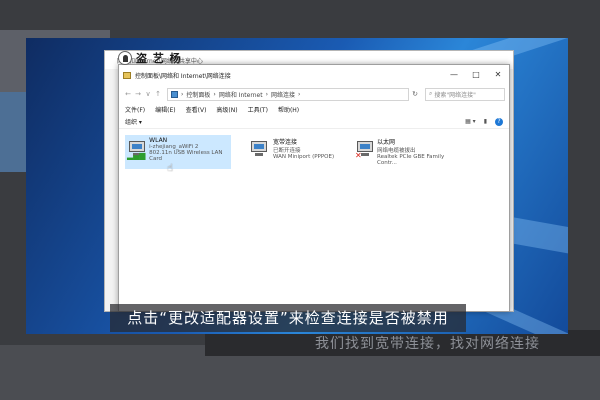 The width and height of the screenshot is (600, 400). I want to click on search-icon: ⌕, so click(431, 93).